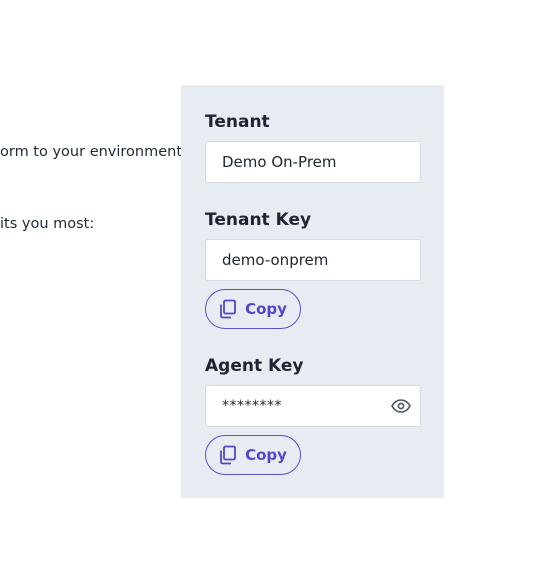  I want to click on agent-key-value: ********, so click(252, 406).